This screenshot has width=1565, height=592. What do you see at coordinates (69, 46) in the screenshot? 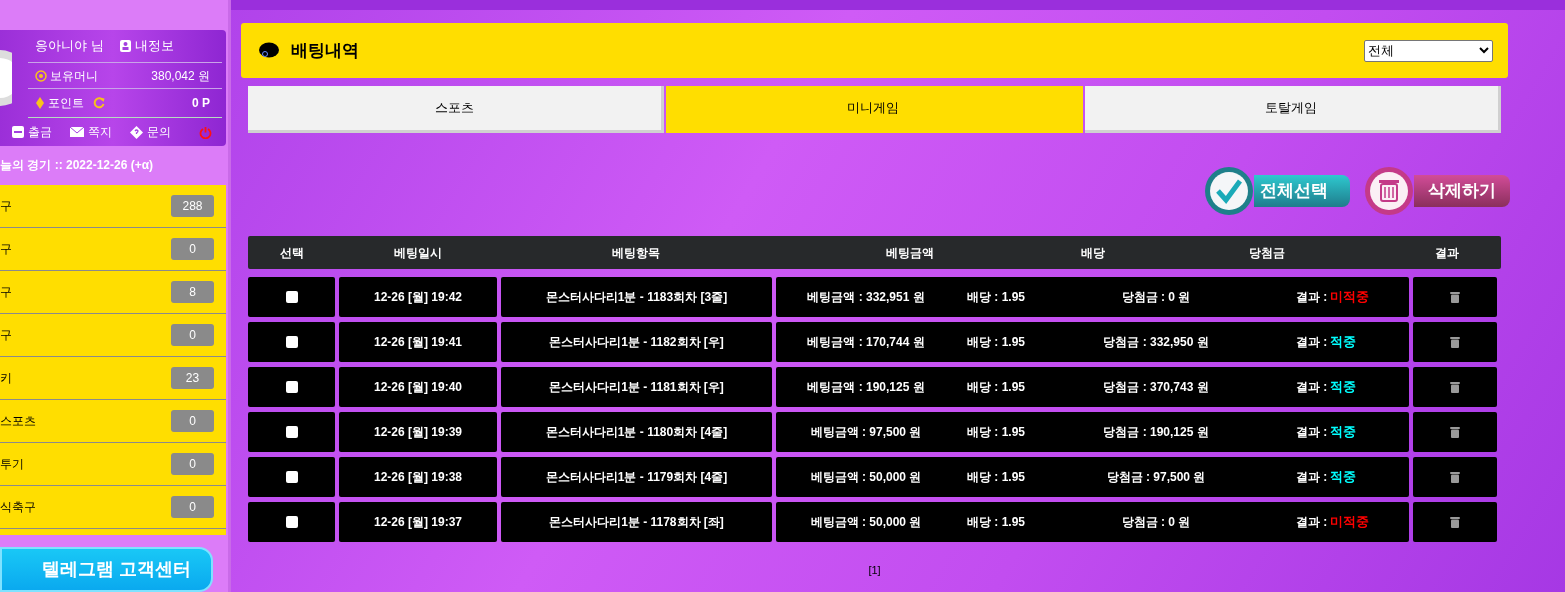
I see `username: 응아니야 님` at bounding box center [69, 46].